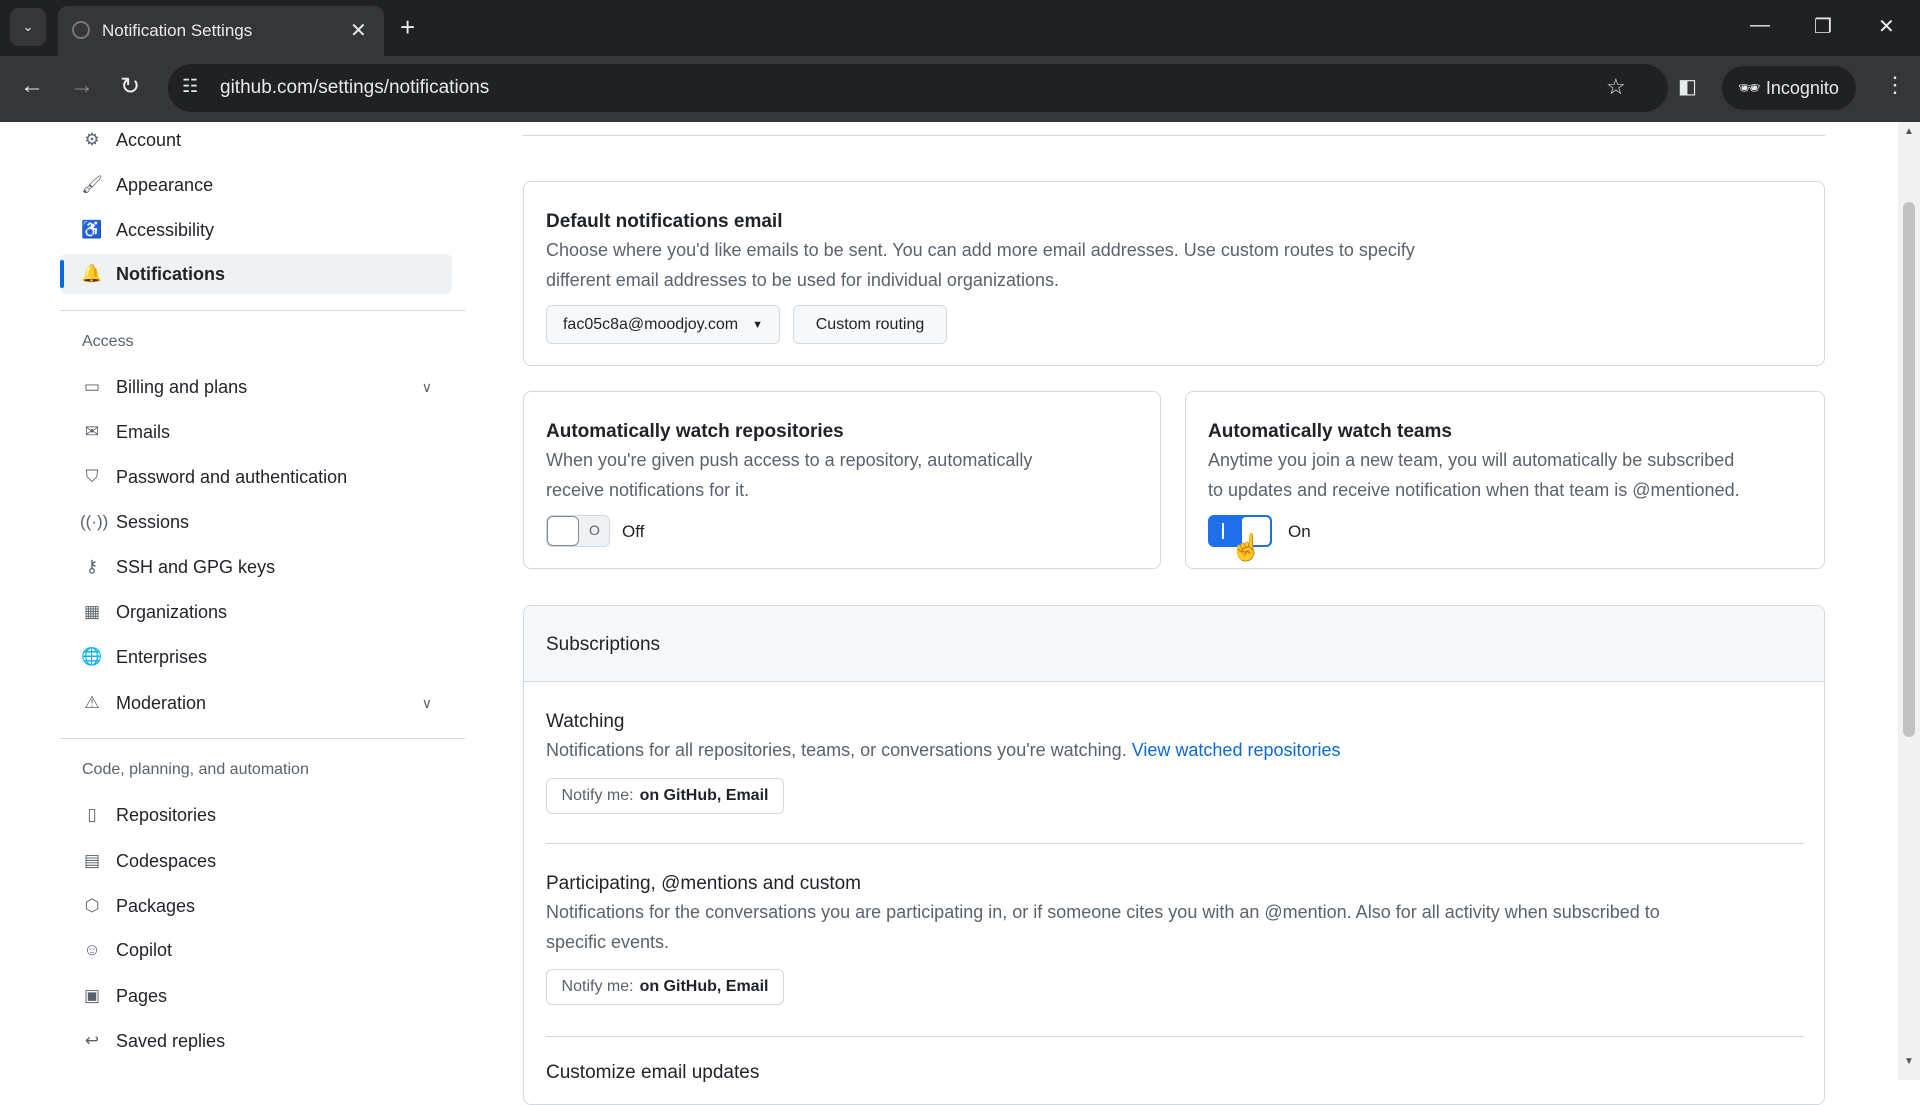 This screenshot has width=1920, height=1105. Describe the element at coordinates (695, 431) in the screenshot. I see `watch-repos-title: Automatically watch repositories` at that location.